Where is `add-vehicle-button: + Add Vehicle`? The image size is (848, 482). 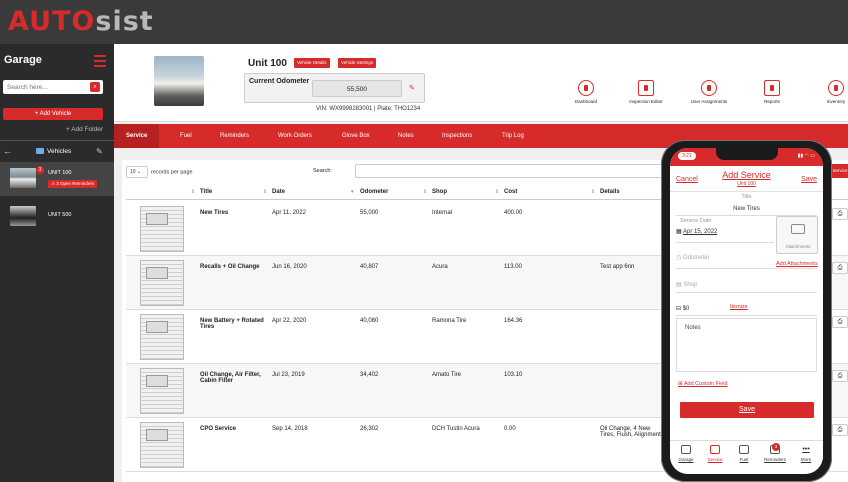 add-vehicle-button: + Add Vehicle is located at coordinates (53, 114).